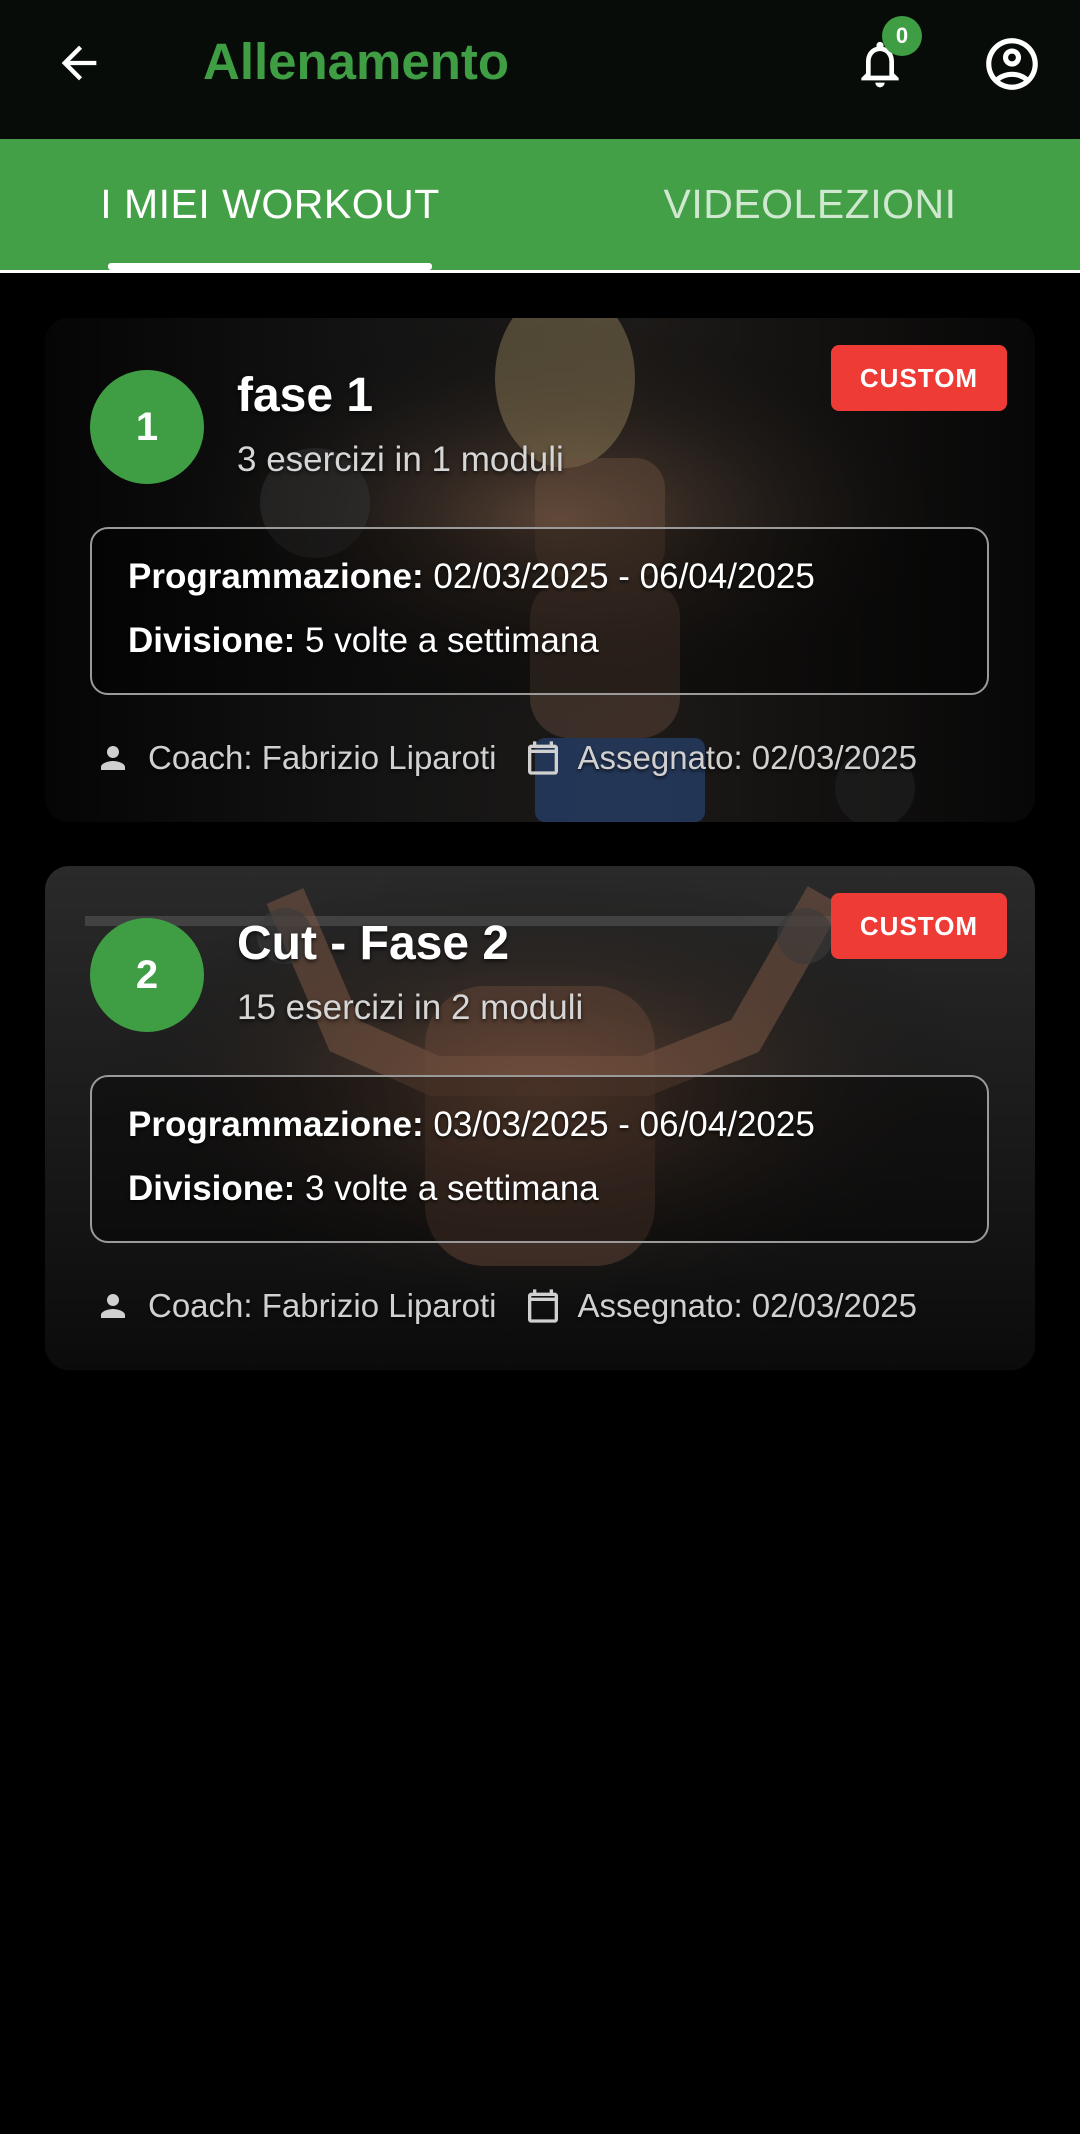 The height and width of the screenshot is (2134, 1080). Describe the element at coordinates (540, 69) in the screenshot. I see `app-bar: Allenamento 0` at that location.